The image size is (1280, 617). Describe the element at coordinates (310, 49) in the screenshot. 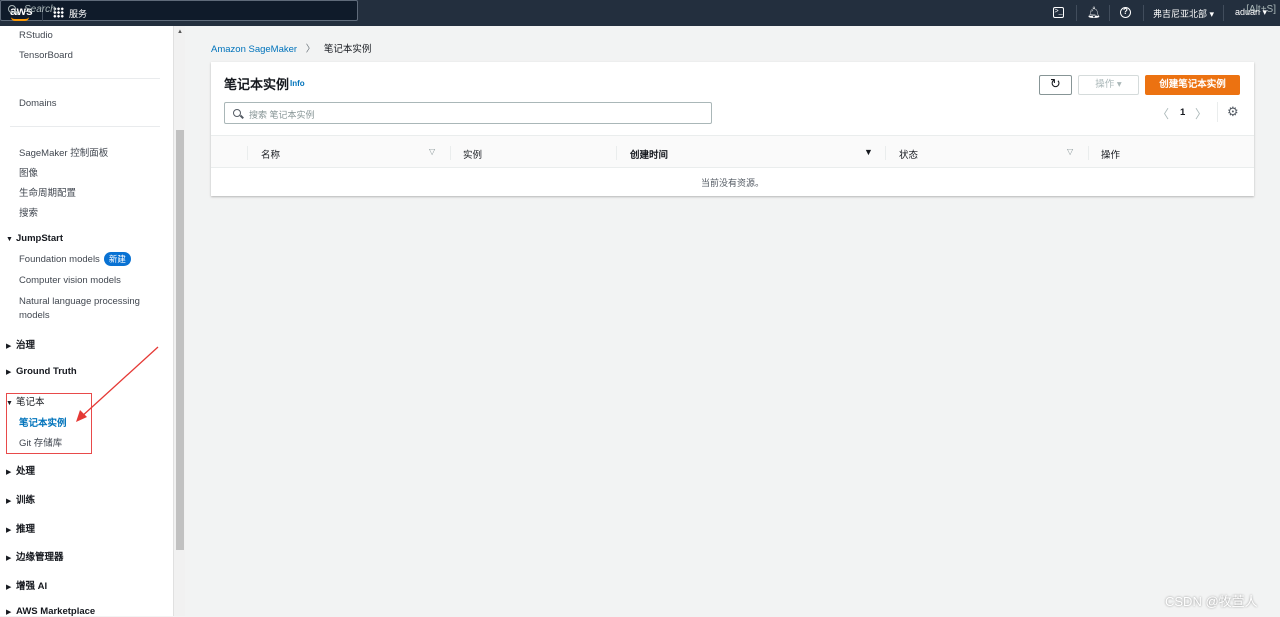

I see `chevron-right-icon: 〉` at that location.